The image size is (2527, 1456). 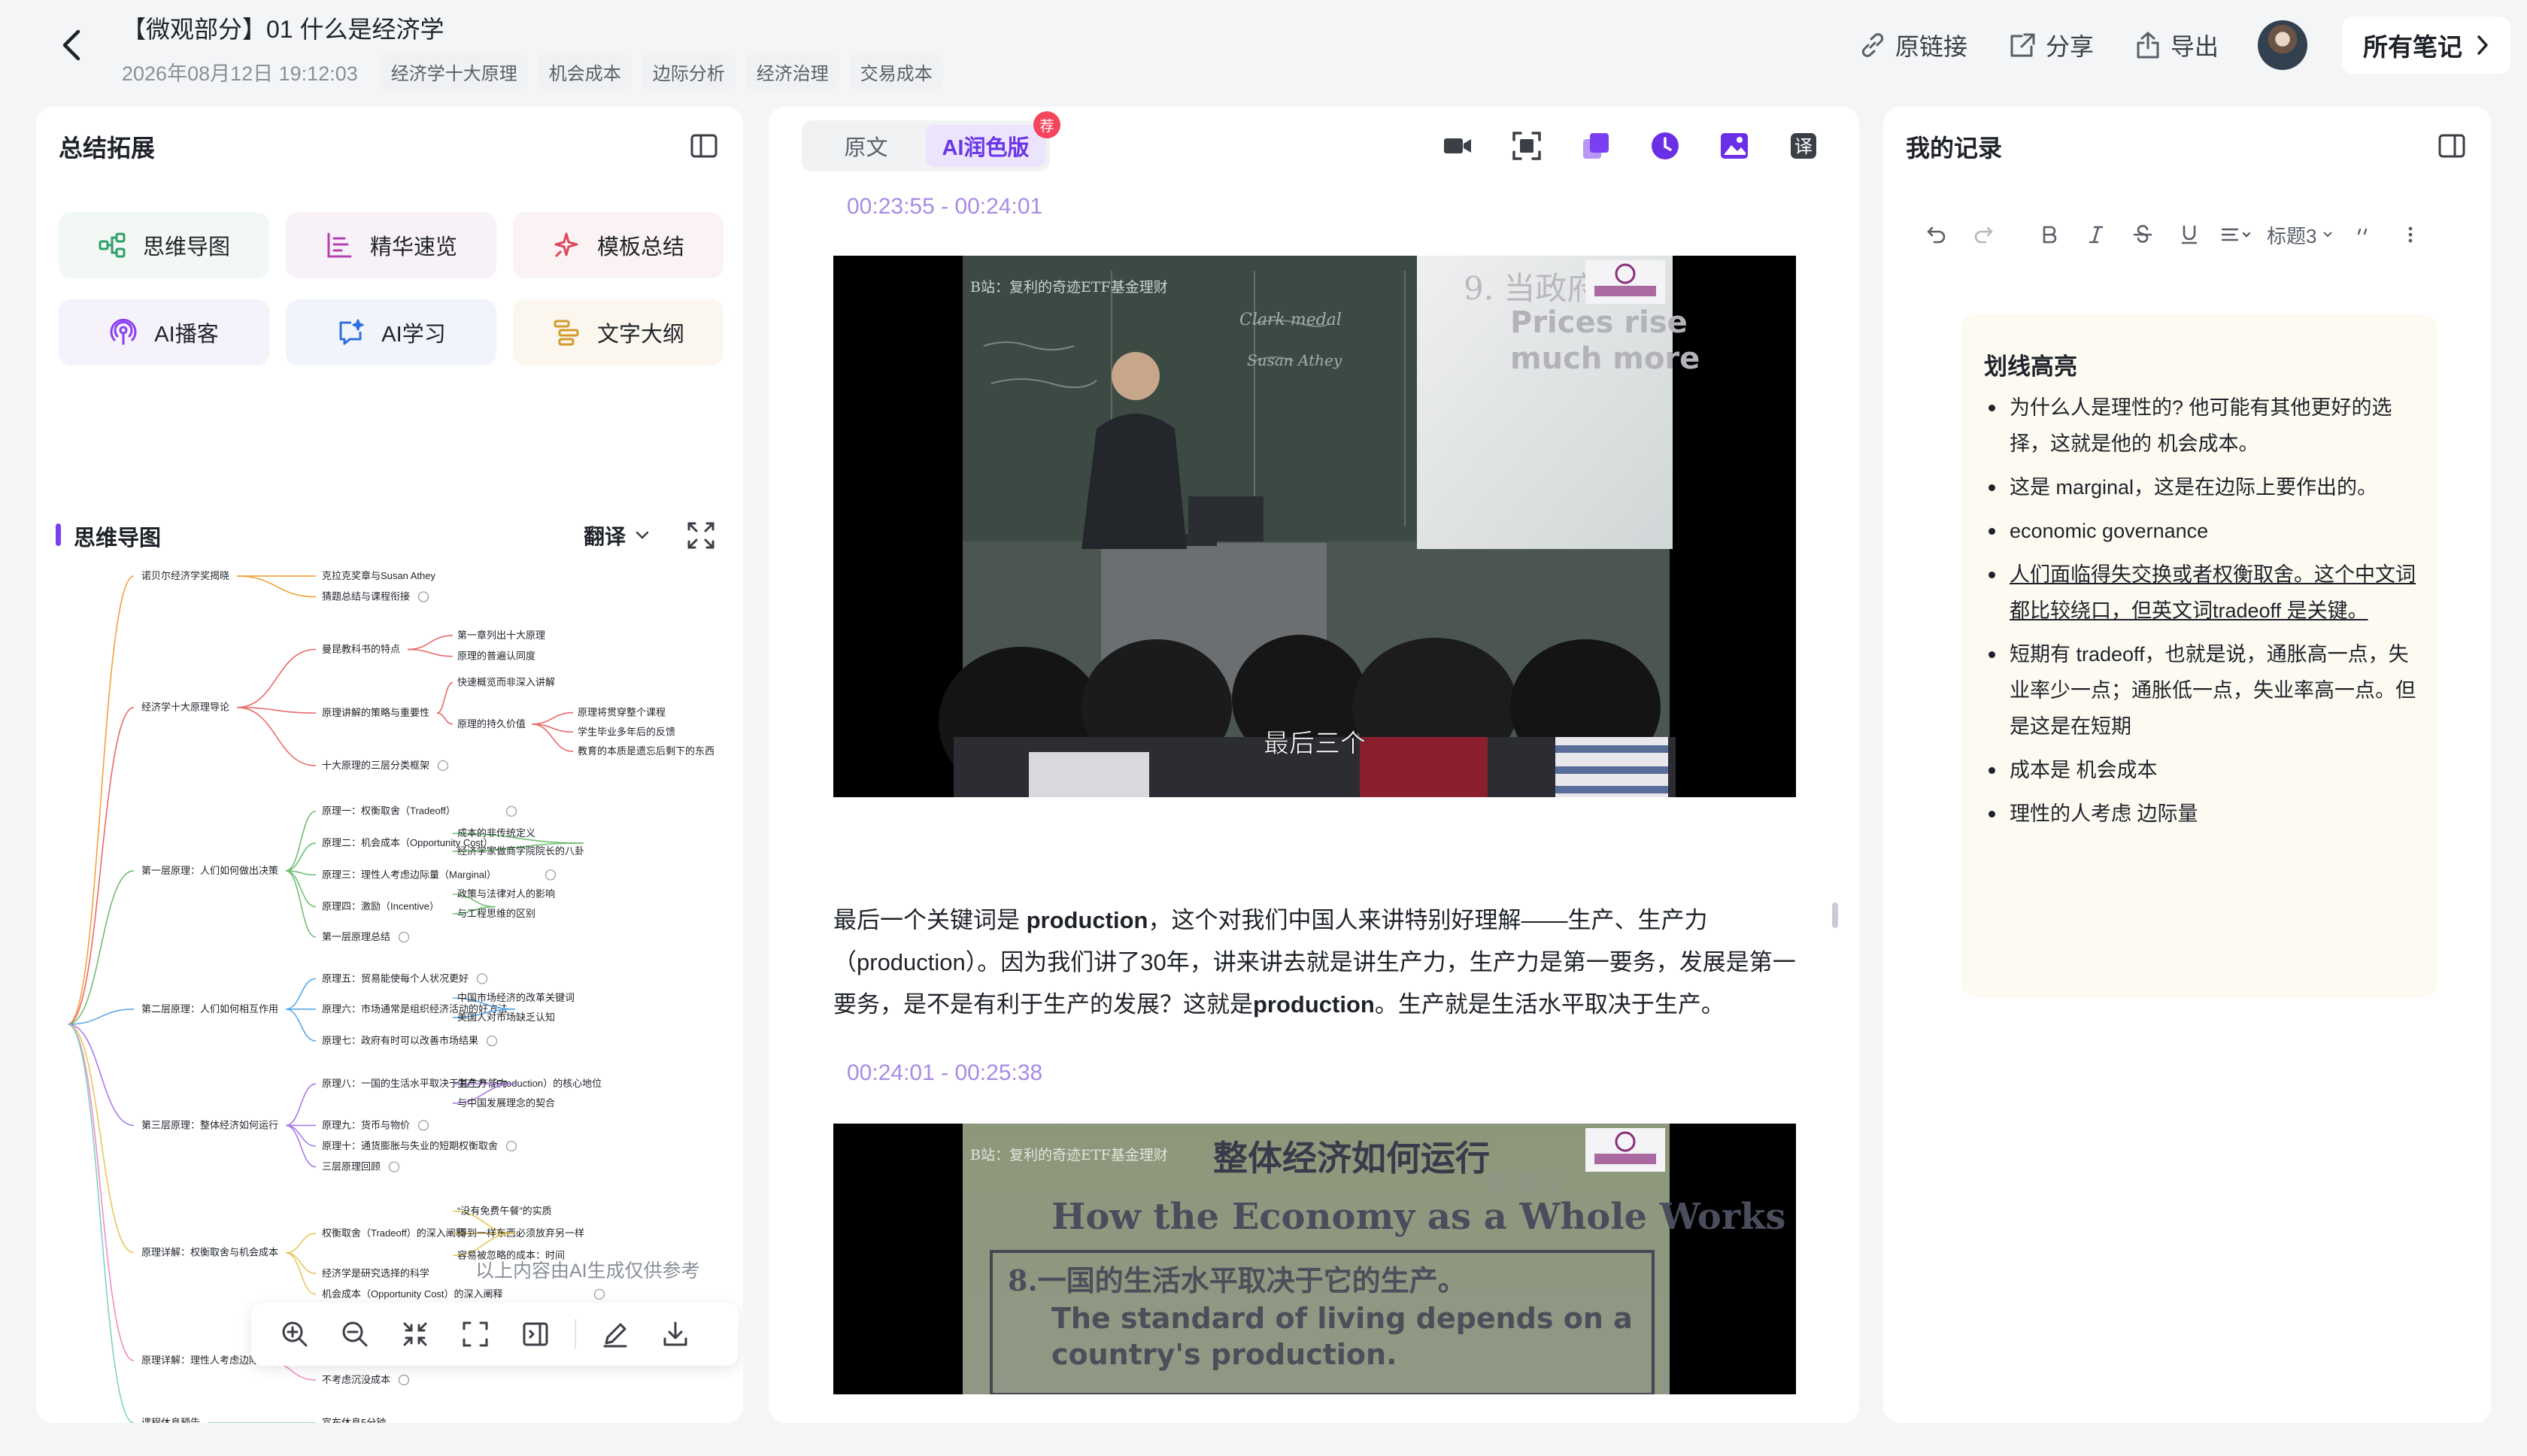 I want to click on mindmap-node: 机会成本（Opportunity Cost）的深入阐释, so click(x=412, y=1294).